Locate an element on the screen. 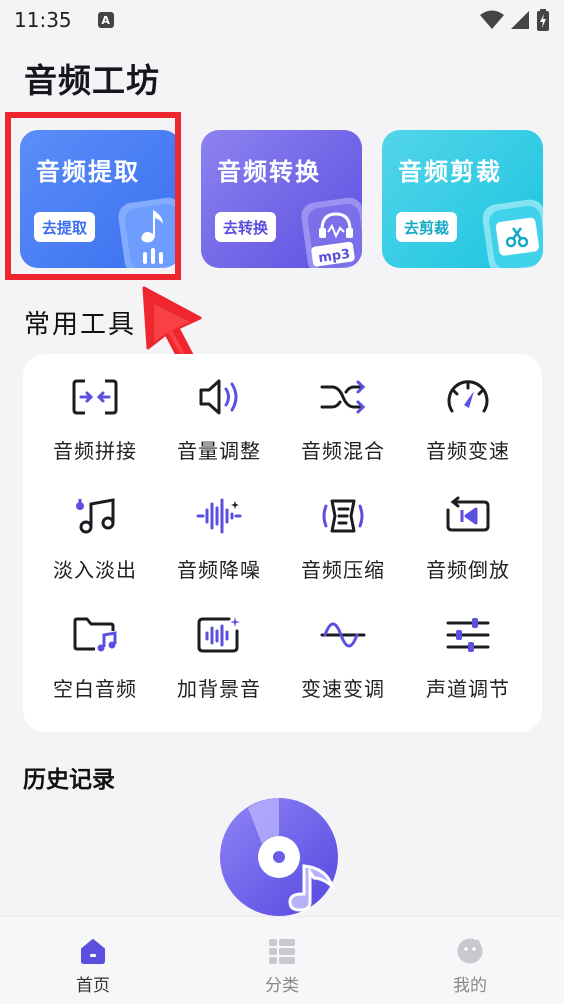 Image resolution: width=564 pixels, height=1004 pixels. tool-audio-mix: 音频混合 is located at coordinates (343, 409).